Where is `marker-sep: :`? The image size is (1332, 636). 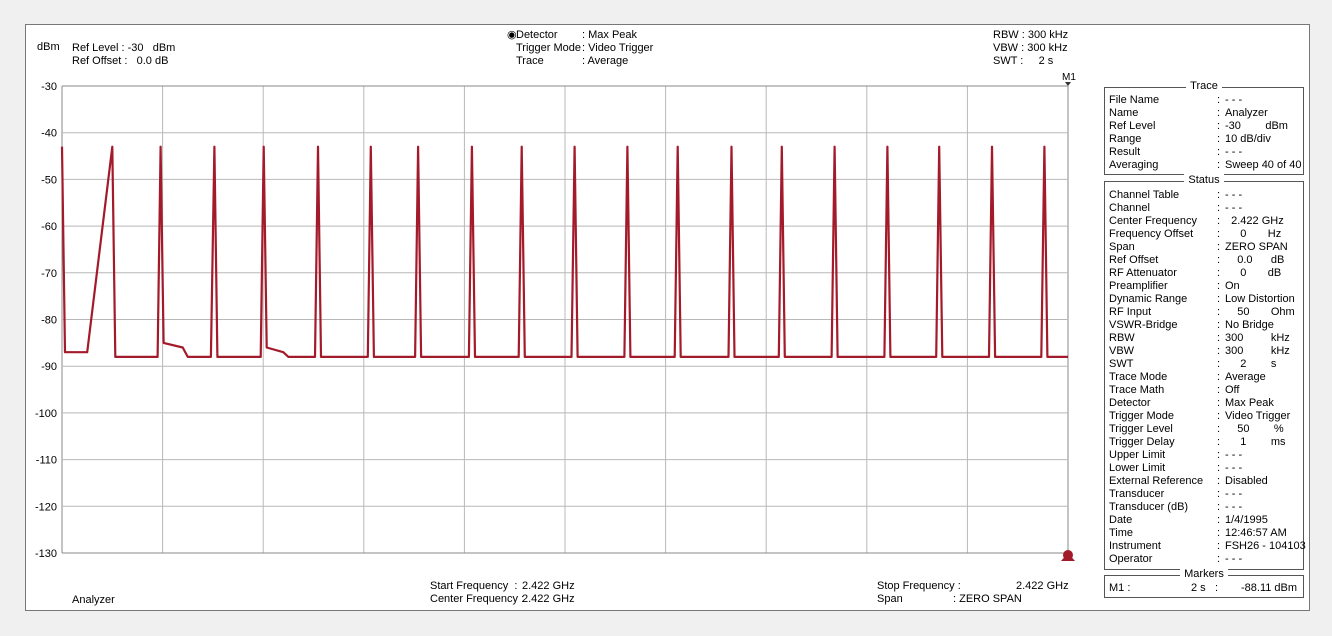 marker-sep: : is located at coordinates (1217, 588).